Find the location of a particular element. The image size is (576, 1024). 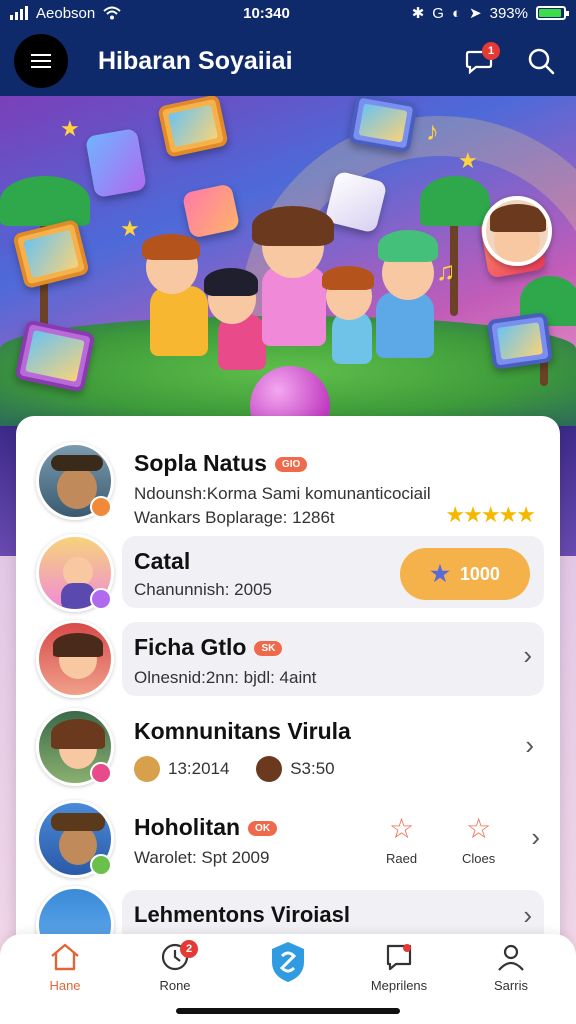

music-note-icon: ♪ is located at coordinates (432, 131).